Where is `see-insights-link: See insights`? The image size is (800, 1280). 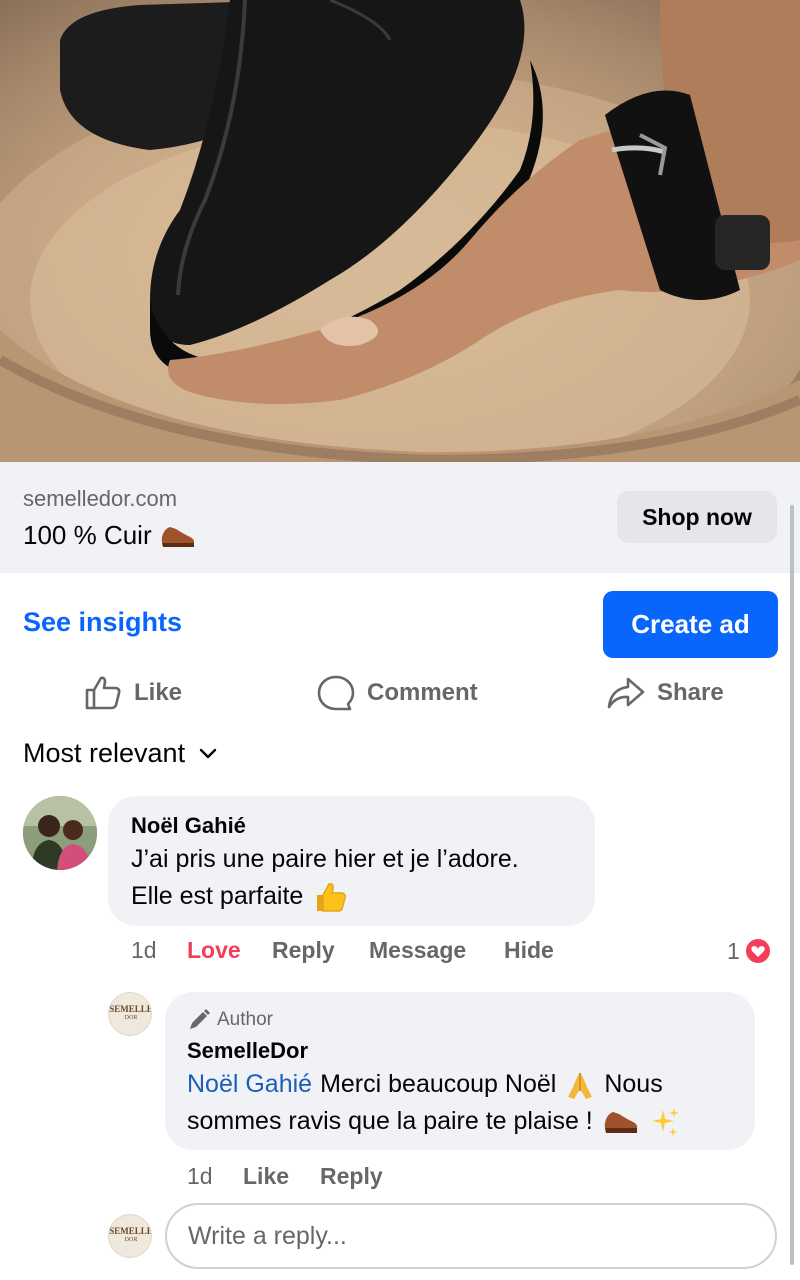
see-insights-link: See insights is located at coordinates (102, 622).